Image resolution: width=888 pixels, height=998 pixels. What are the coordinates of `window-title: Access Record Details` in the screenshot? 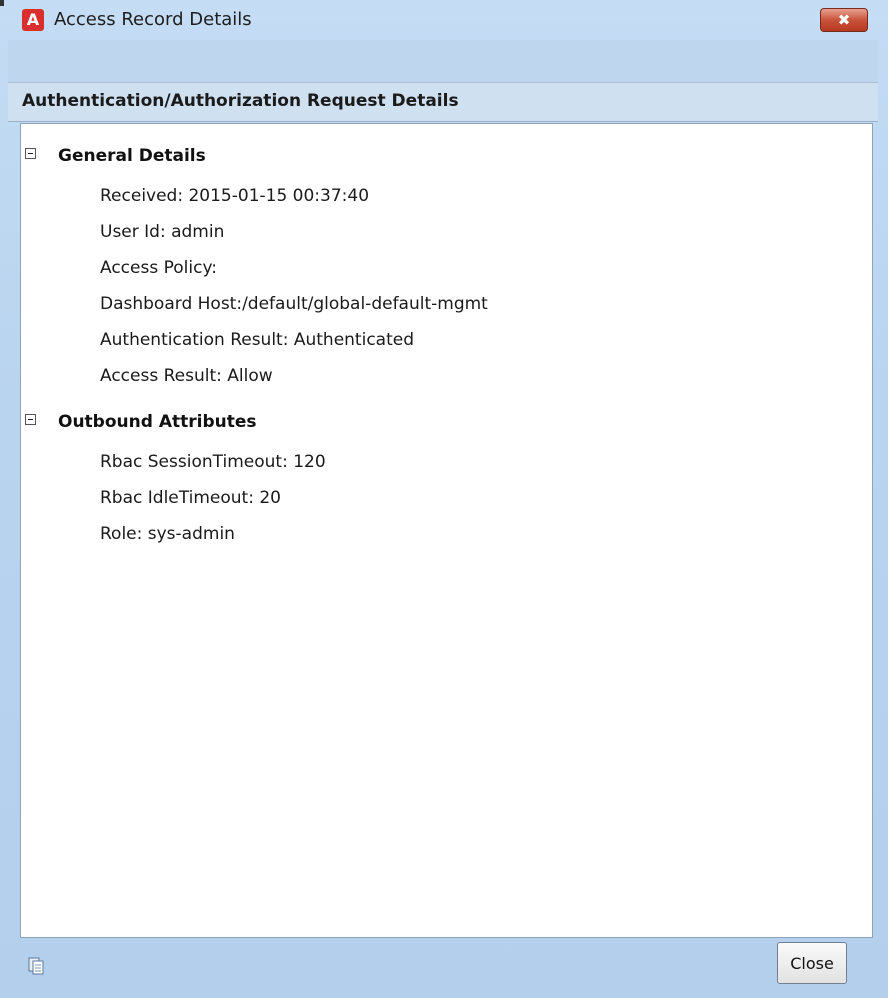 It's located at (153, 19).